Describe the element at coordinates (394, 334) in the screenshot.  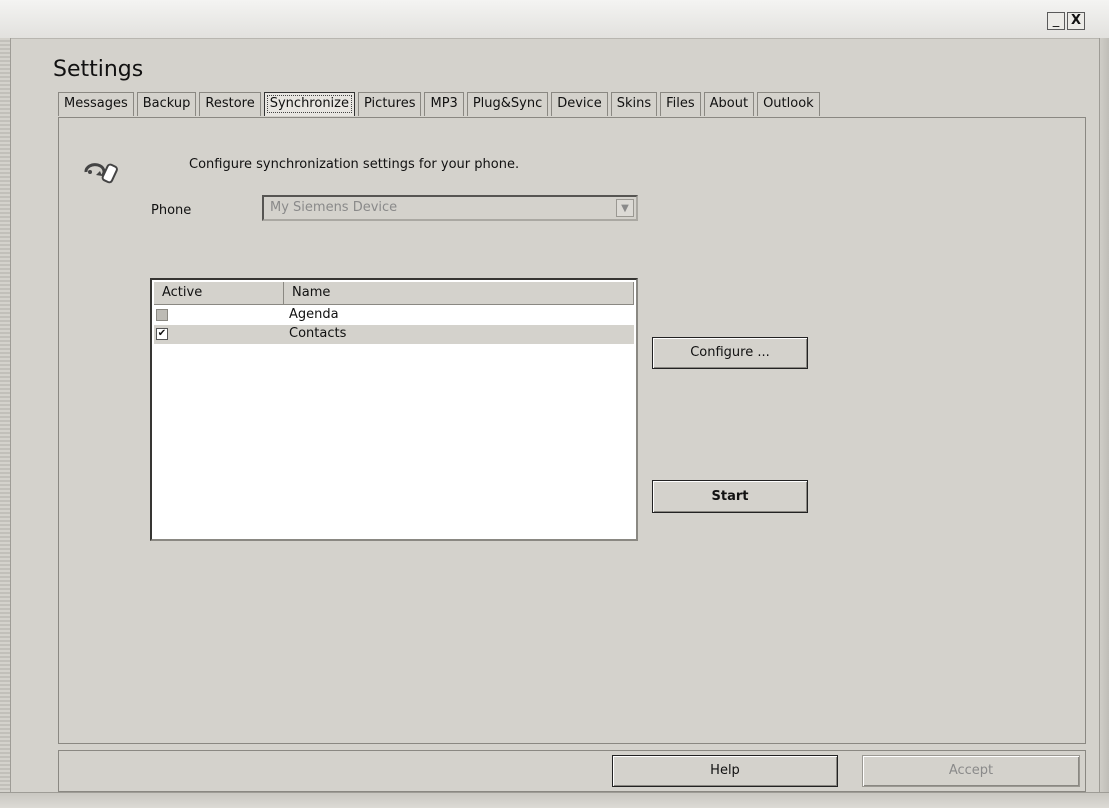
I see `list-item: ✔ Contacts` at that location.